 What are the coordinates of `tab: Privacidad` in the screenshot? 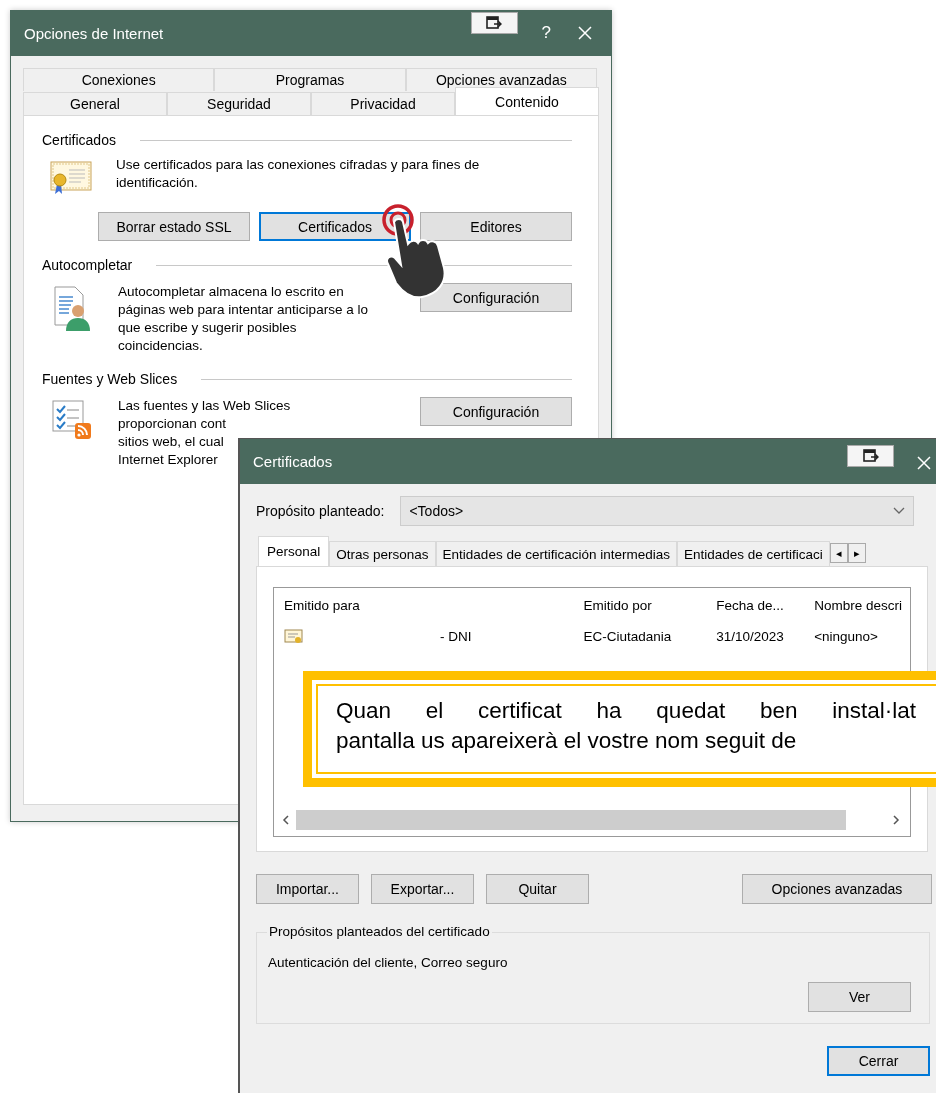 It's located at (383, 103).